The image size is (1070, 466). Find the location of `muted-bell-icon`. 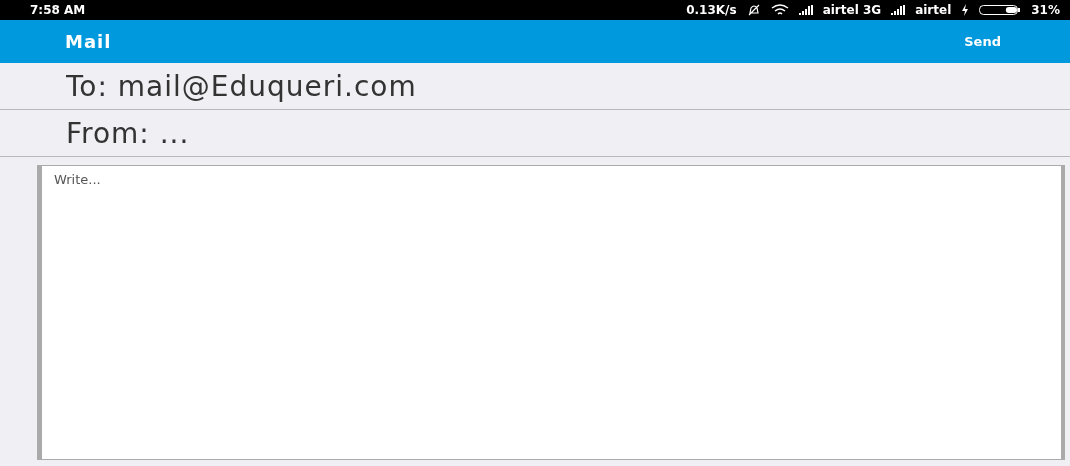

muted-bell-icon is located at coordinates (753, 10).